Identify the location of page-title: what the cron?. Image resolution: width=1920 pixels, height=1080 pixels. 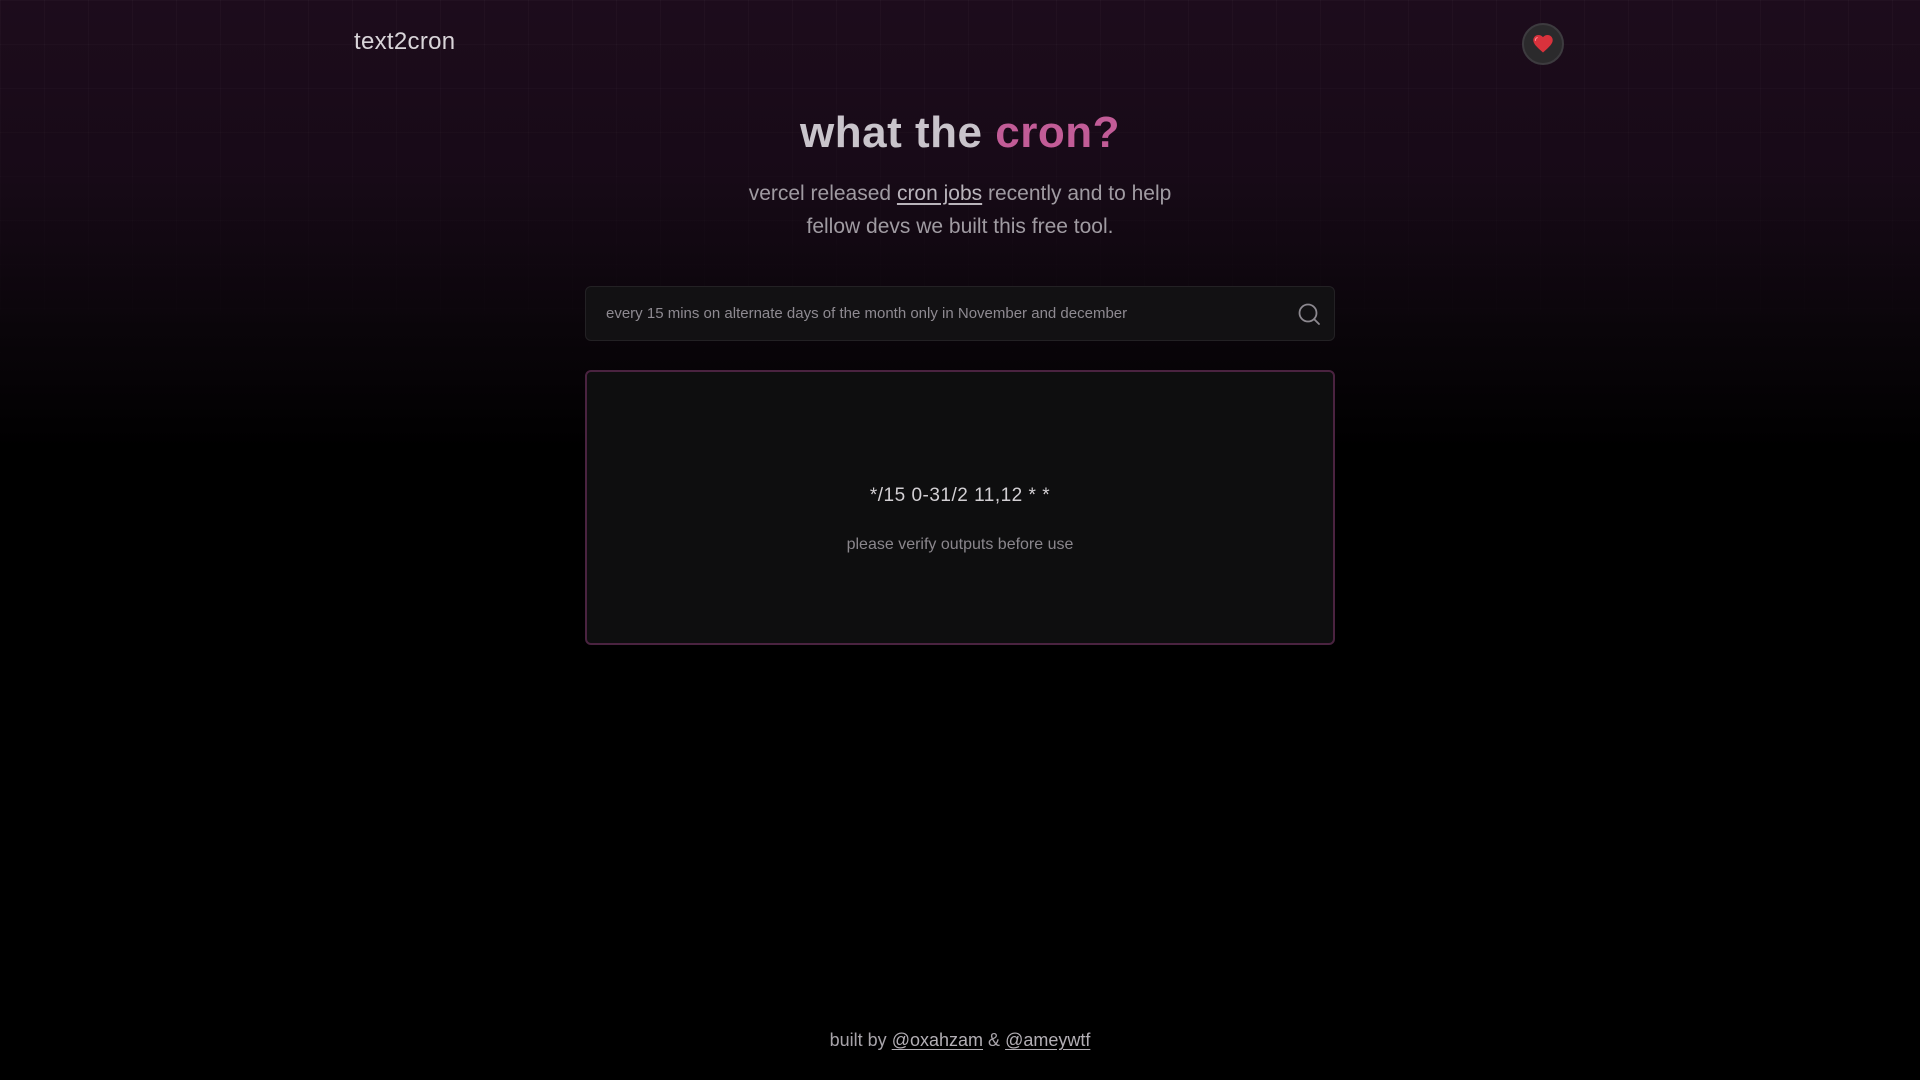
(960, 133).